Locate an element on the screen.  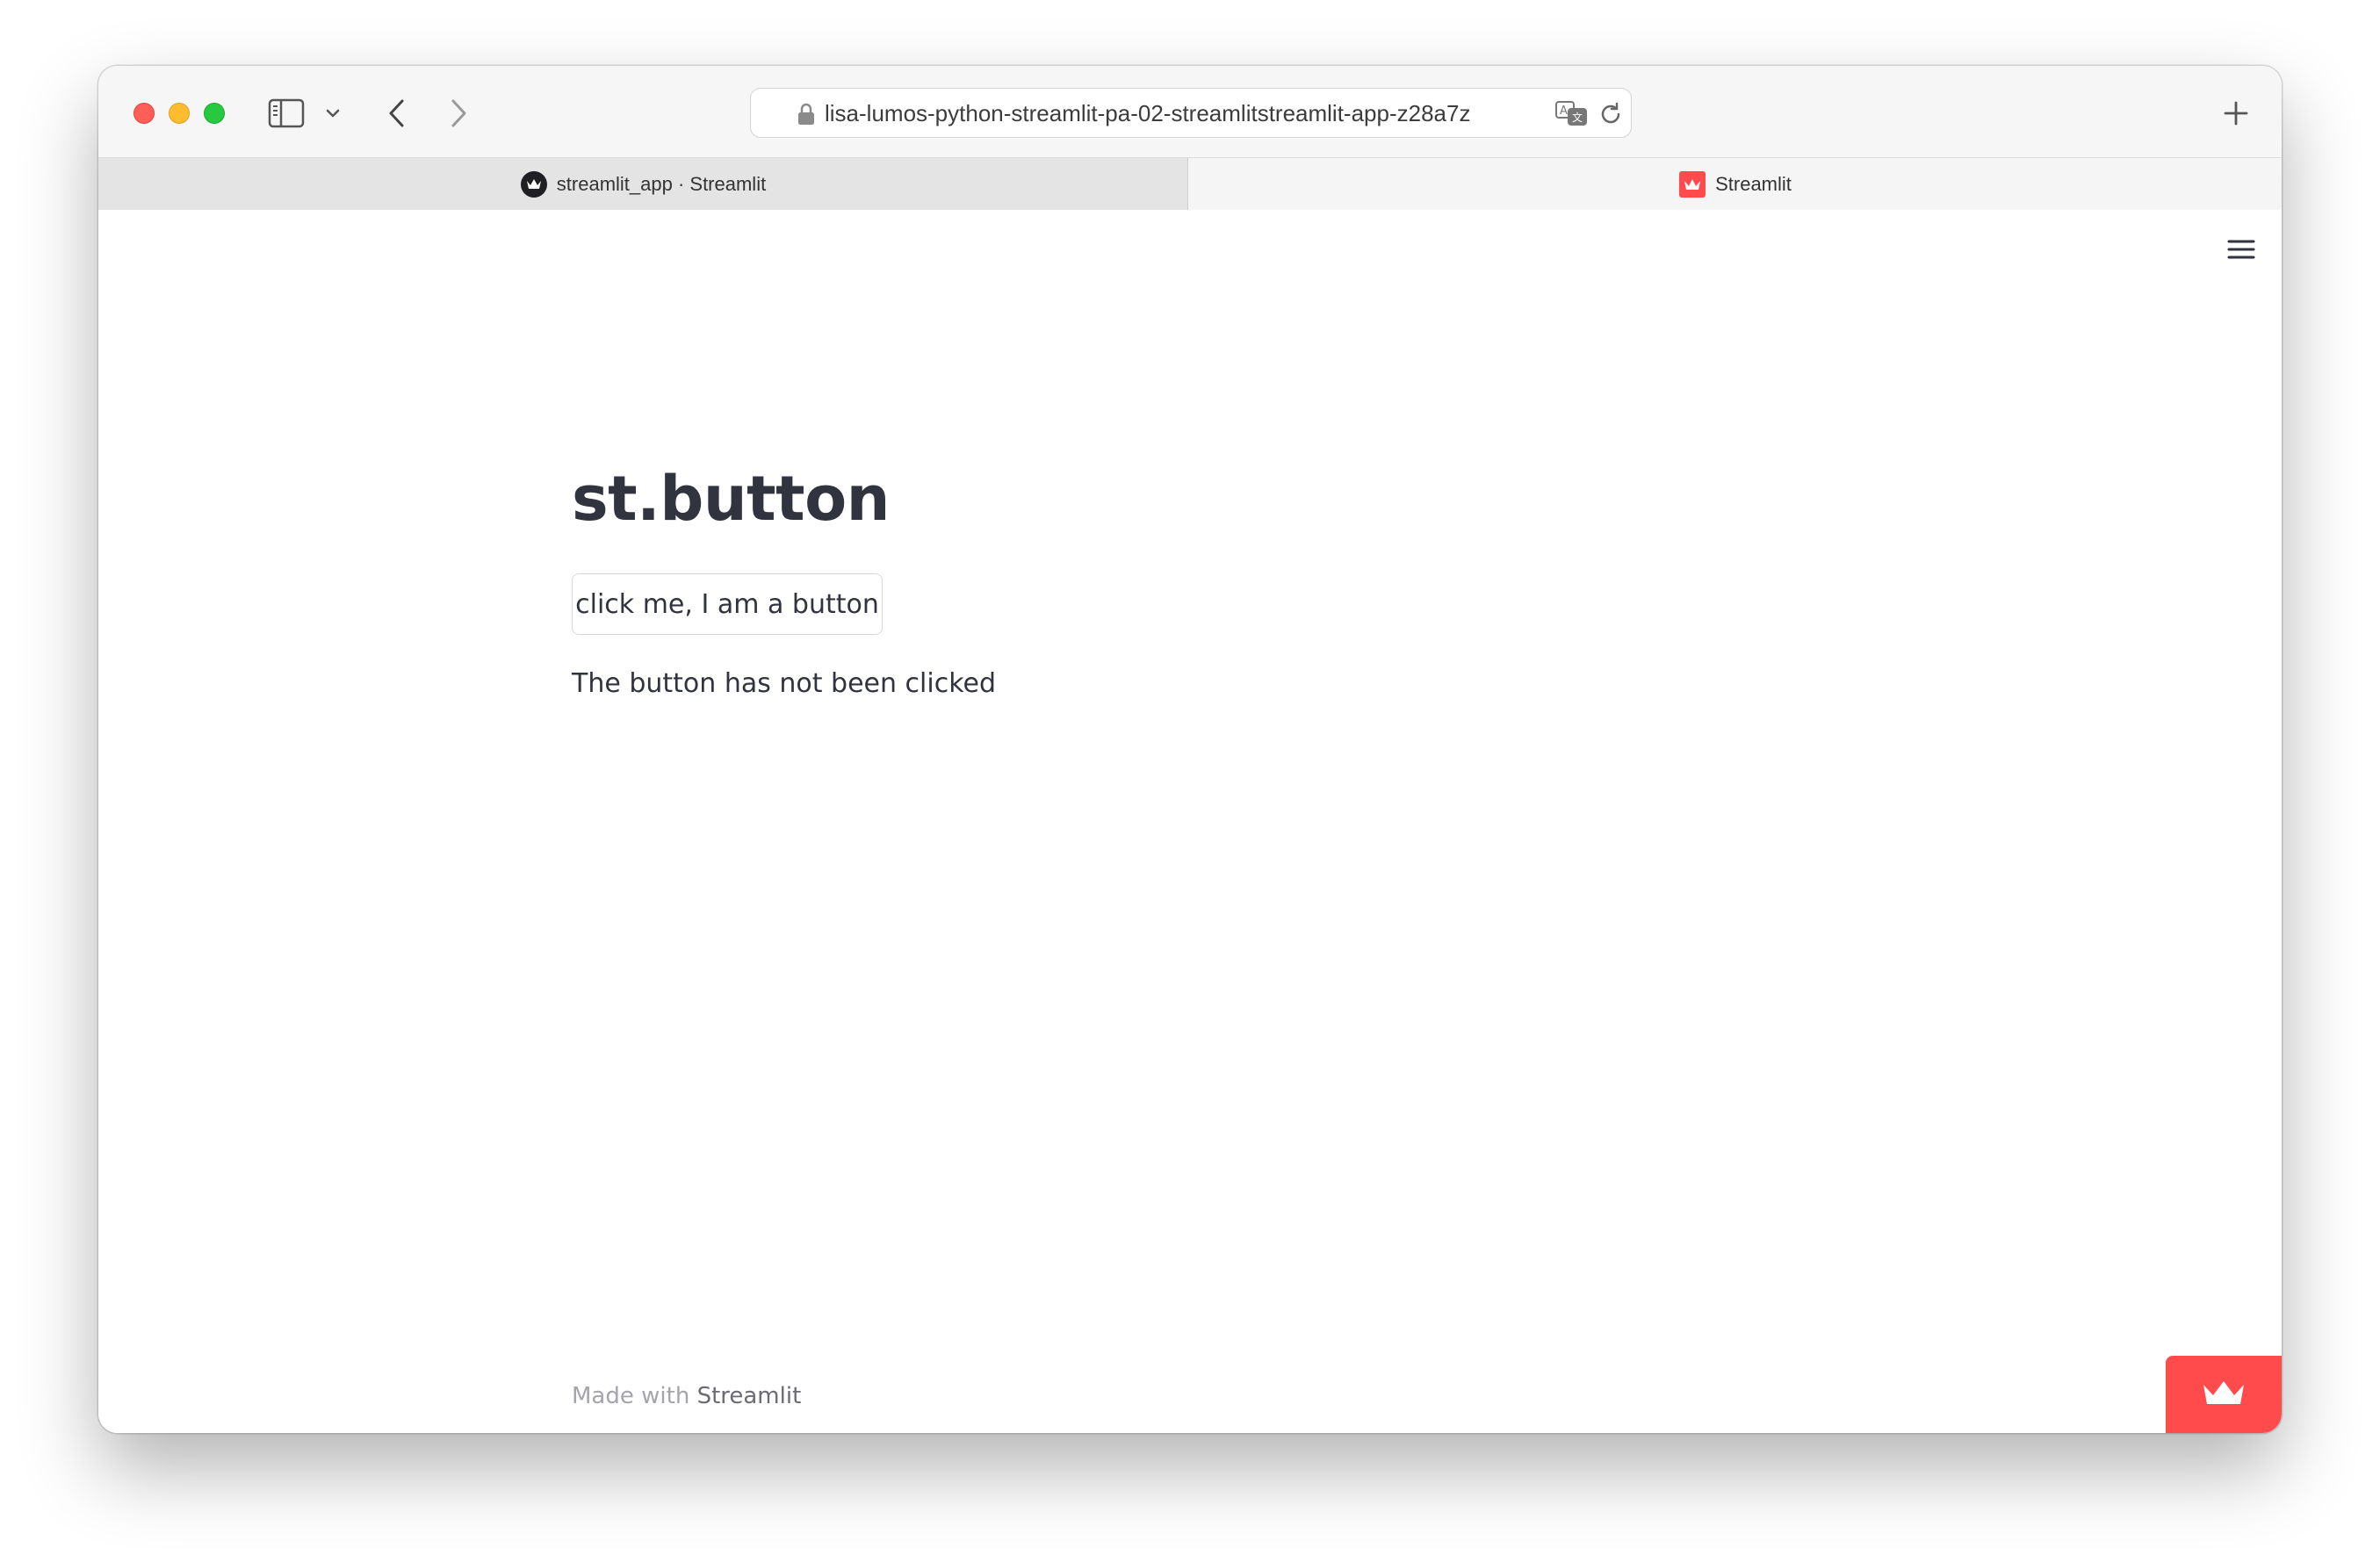
streamlit-crown-dark-icon is located at coordinates (534, 184).